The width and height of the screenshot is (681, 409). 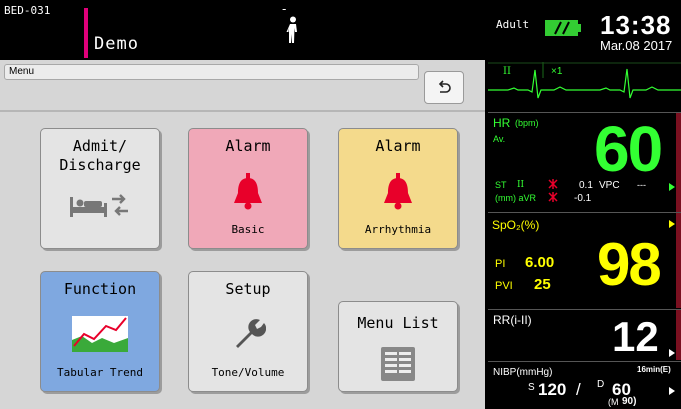 What do you see at coordinates (248, 289) in the screenshot?
I see `tile-title: Setup` at bounding box center [248, 289].